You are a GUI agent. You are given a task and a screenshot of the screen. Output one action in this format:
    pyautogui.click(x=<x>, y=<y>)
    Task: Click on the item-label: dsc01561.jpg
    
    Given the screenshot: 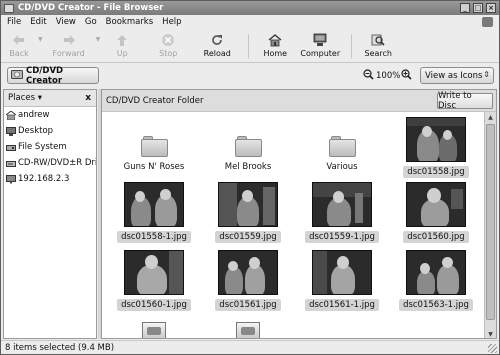 What is the action you would take?
    pyautogui.click(x=248, y=305)
    